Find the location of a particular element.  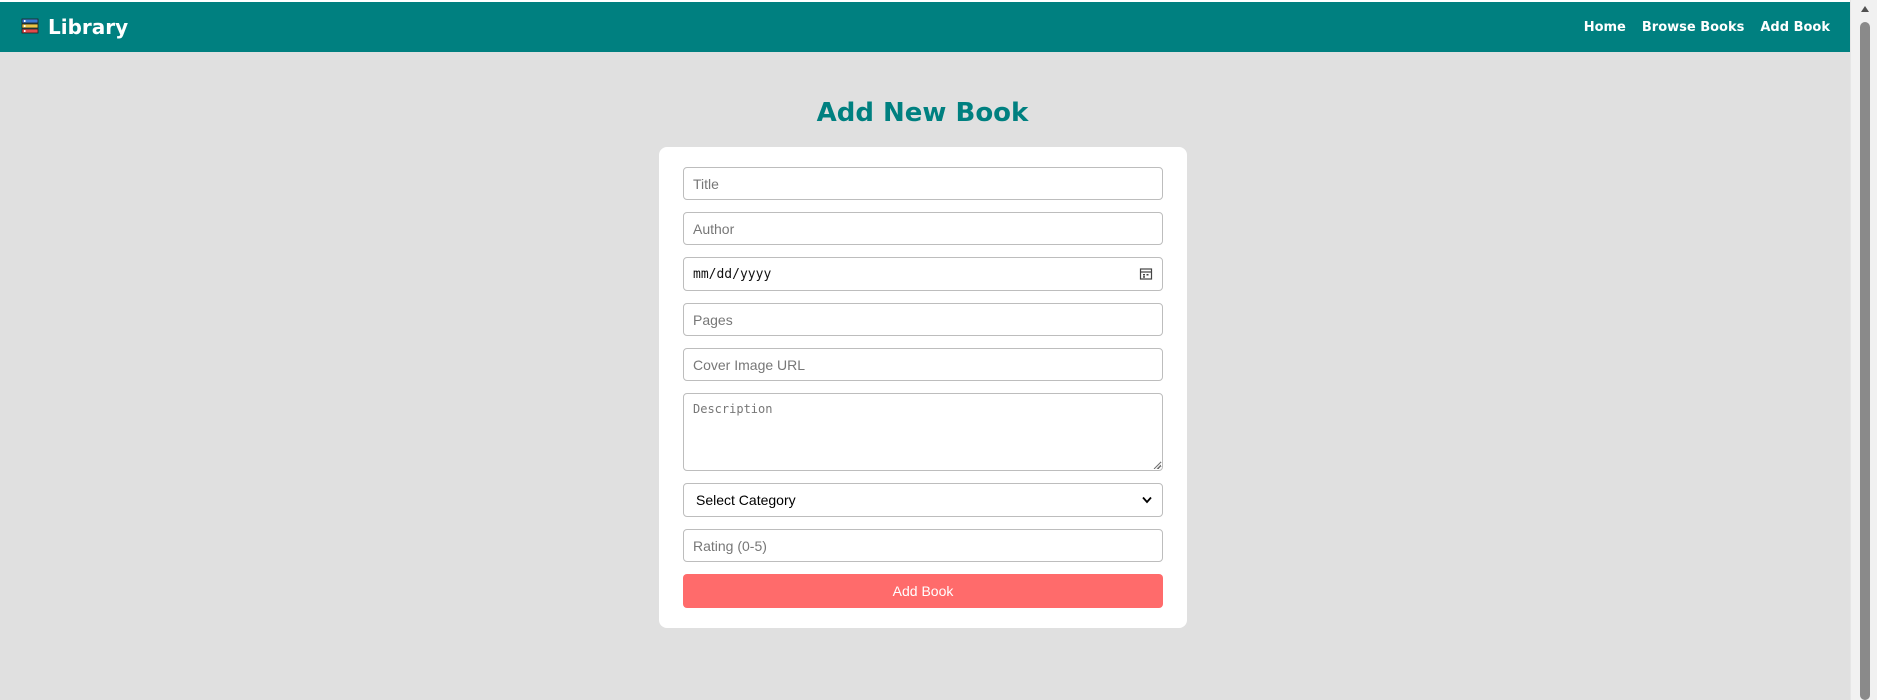

pages-input is located at coordinates (923, 319).